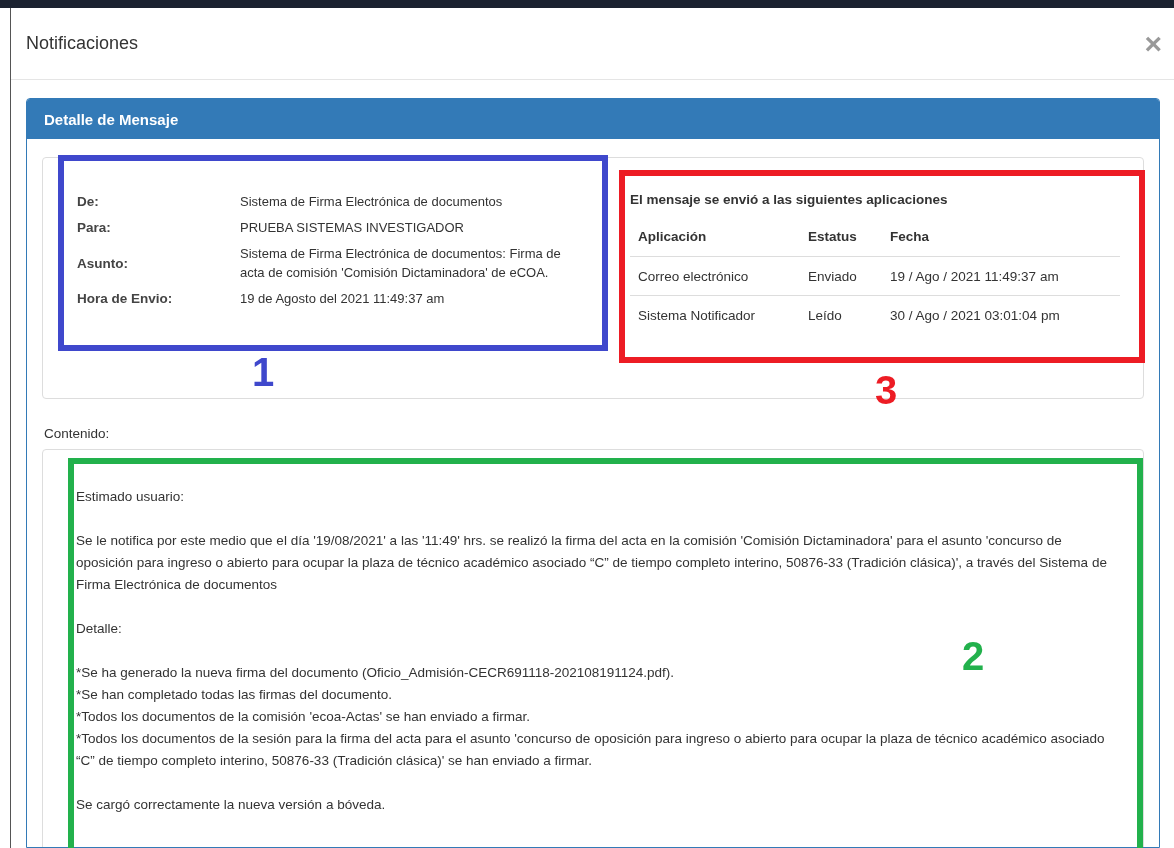 The height and width of the screenshot is (848, 1174). What do you see at coordinates (825, 316) in the screenshot?
I see `table-cell-text: Leído` at bounding box center [825, 316].